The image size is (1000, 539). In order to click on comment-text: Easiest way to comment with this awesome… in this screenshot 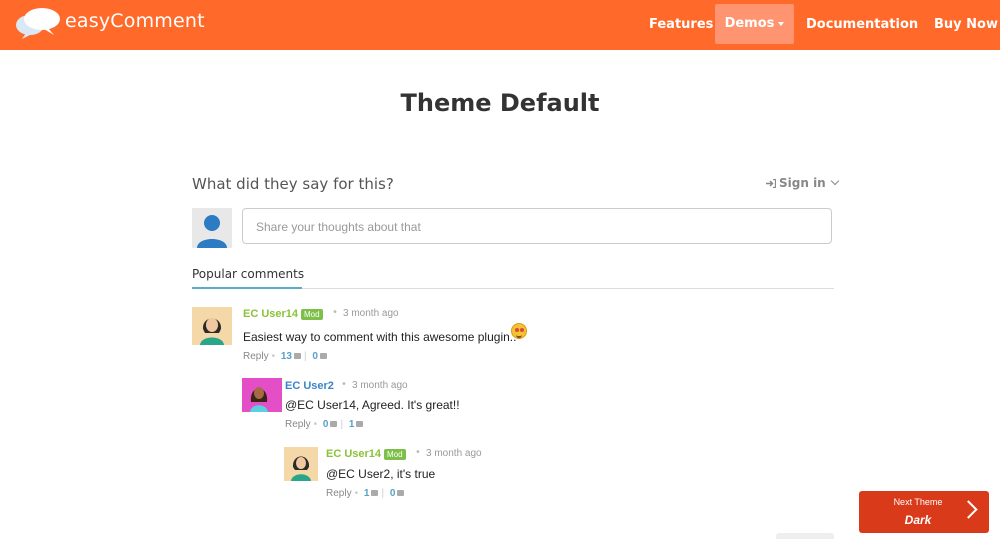, I will do `click(380, 337)`.